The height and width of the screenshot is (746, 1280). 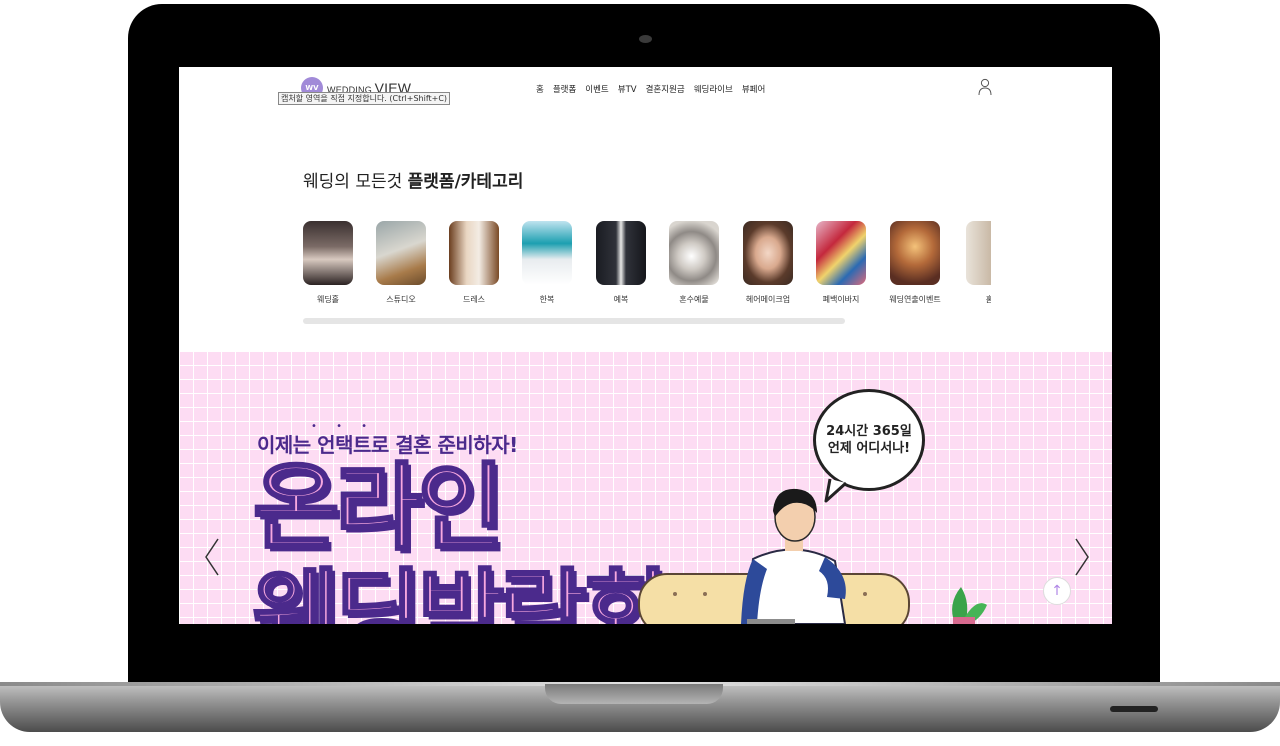 I want to click on rings-photo-icon, so click(x=694, y=253).